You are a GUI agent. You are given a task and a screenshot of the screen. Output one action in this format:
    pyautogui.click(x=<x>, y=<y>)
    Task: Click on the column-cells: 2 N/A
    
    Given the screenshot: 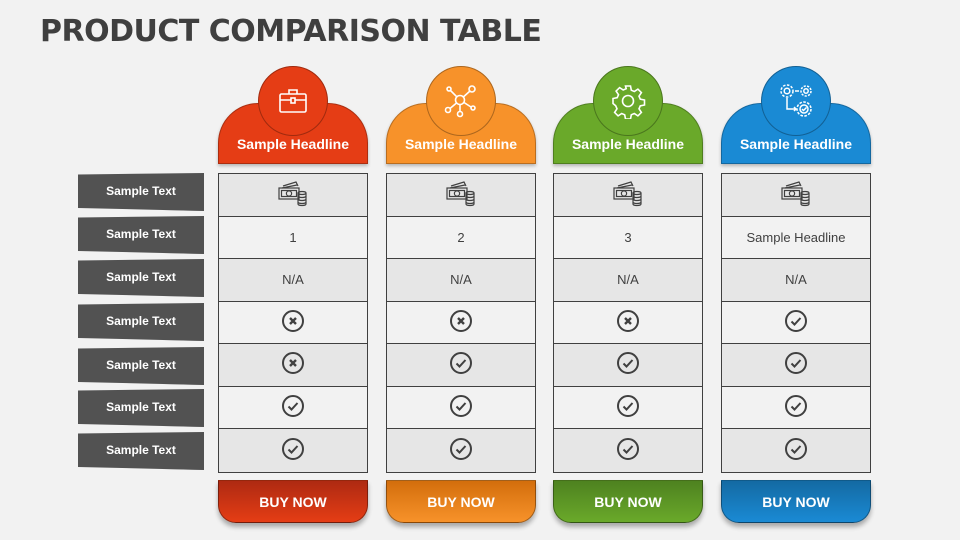 What is the action you would take?
    pyautogui.click(x=461, y=323)
    